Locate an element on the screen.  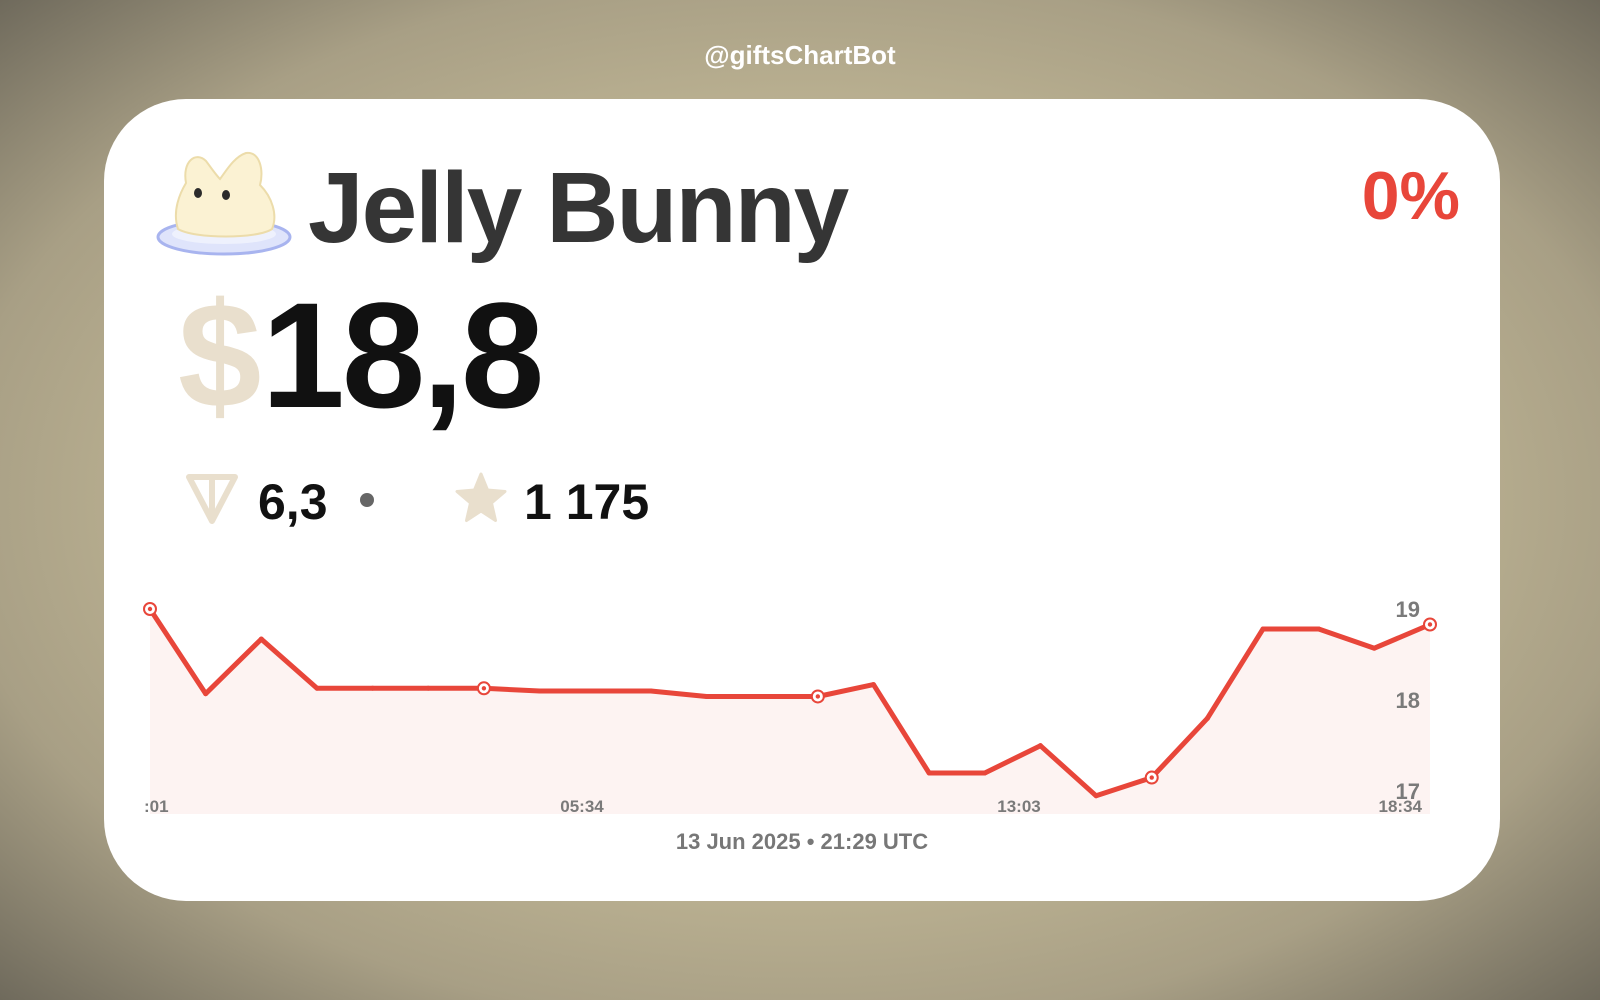
timestamp: 13 Jun 2025 • 21:29 UTC is located at coordinates (802, 841).